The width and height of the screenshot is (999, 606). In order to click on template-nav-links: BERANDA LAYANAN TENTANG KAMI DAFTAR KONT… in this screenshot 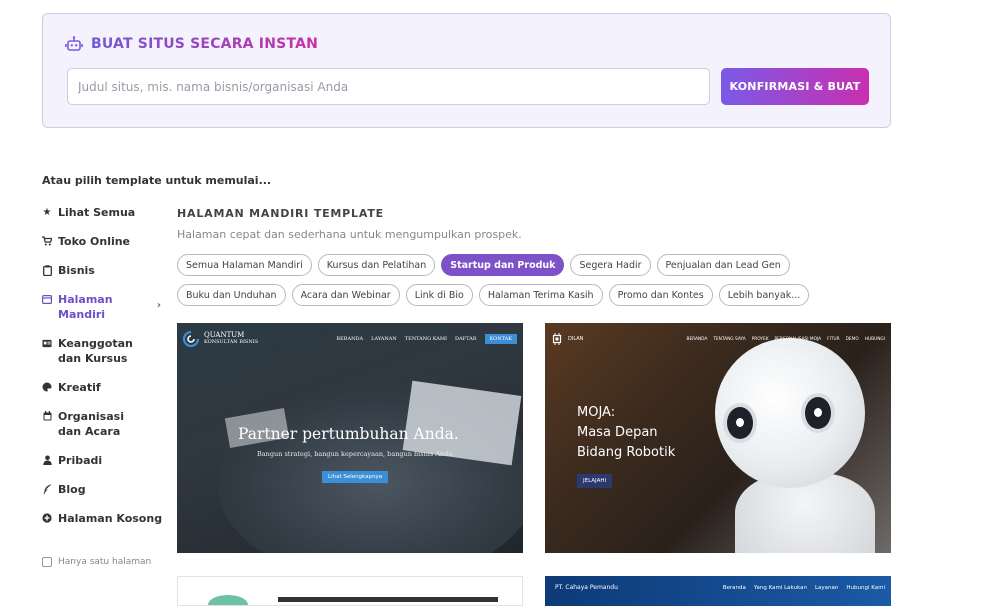, I will do `click(426, 339)`.